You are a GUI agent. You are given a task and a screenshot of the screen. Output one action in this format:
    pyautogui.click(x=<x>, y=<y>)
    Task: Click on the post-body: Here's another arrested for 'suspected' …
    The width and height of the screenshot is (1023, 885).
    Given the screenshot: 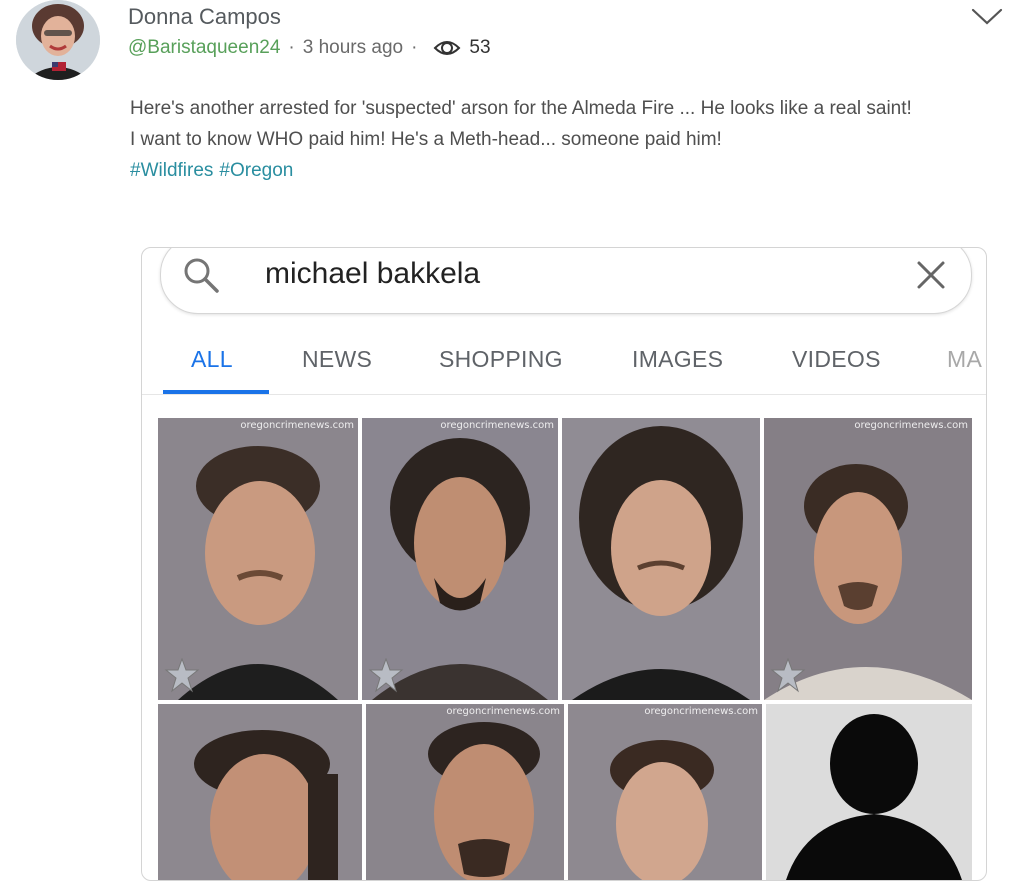 What is the action you would take?
    pyautogui.click(x=575, y=139)
    